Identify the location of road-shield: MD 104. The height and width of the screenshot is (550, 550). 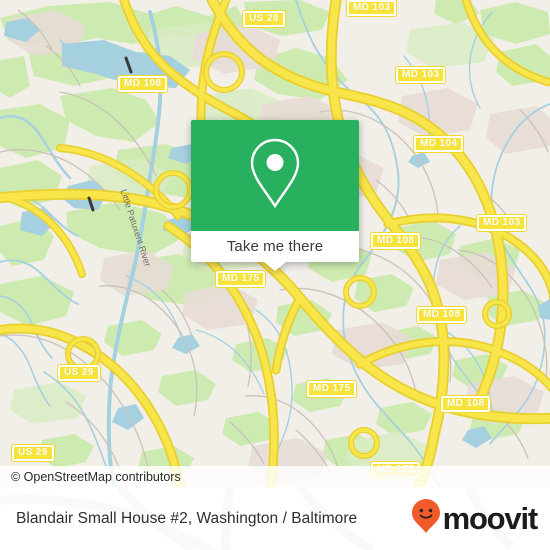
(438, 144).